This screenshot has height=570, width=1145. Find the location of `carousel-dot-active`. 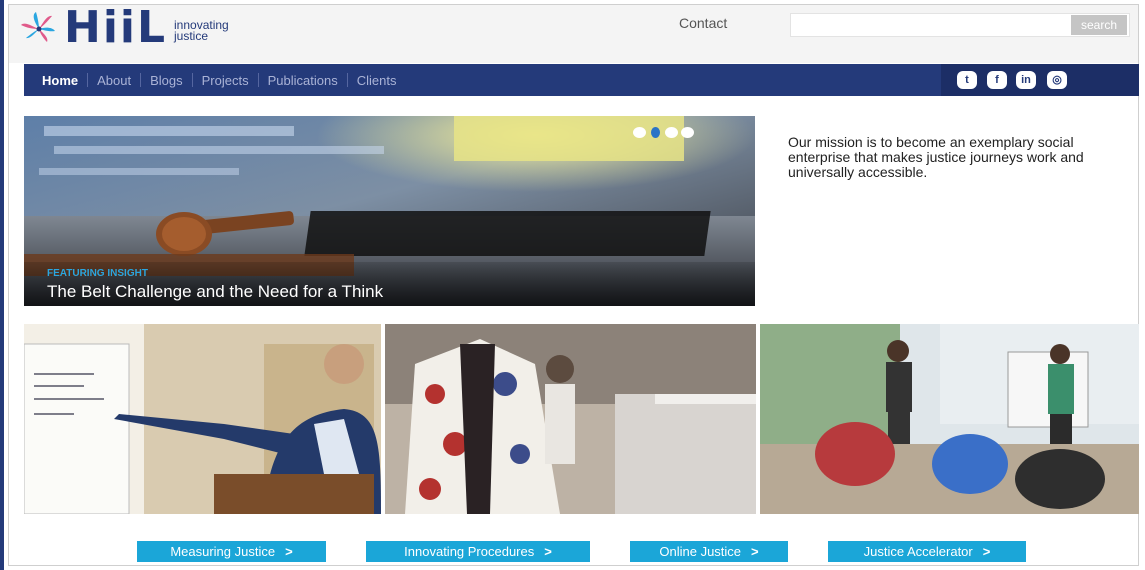

carousel-dot-active is located at coordinates (655, 132).